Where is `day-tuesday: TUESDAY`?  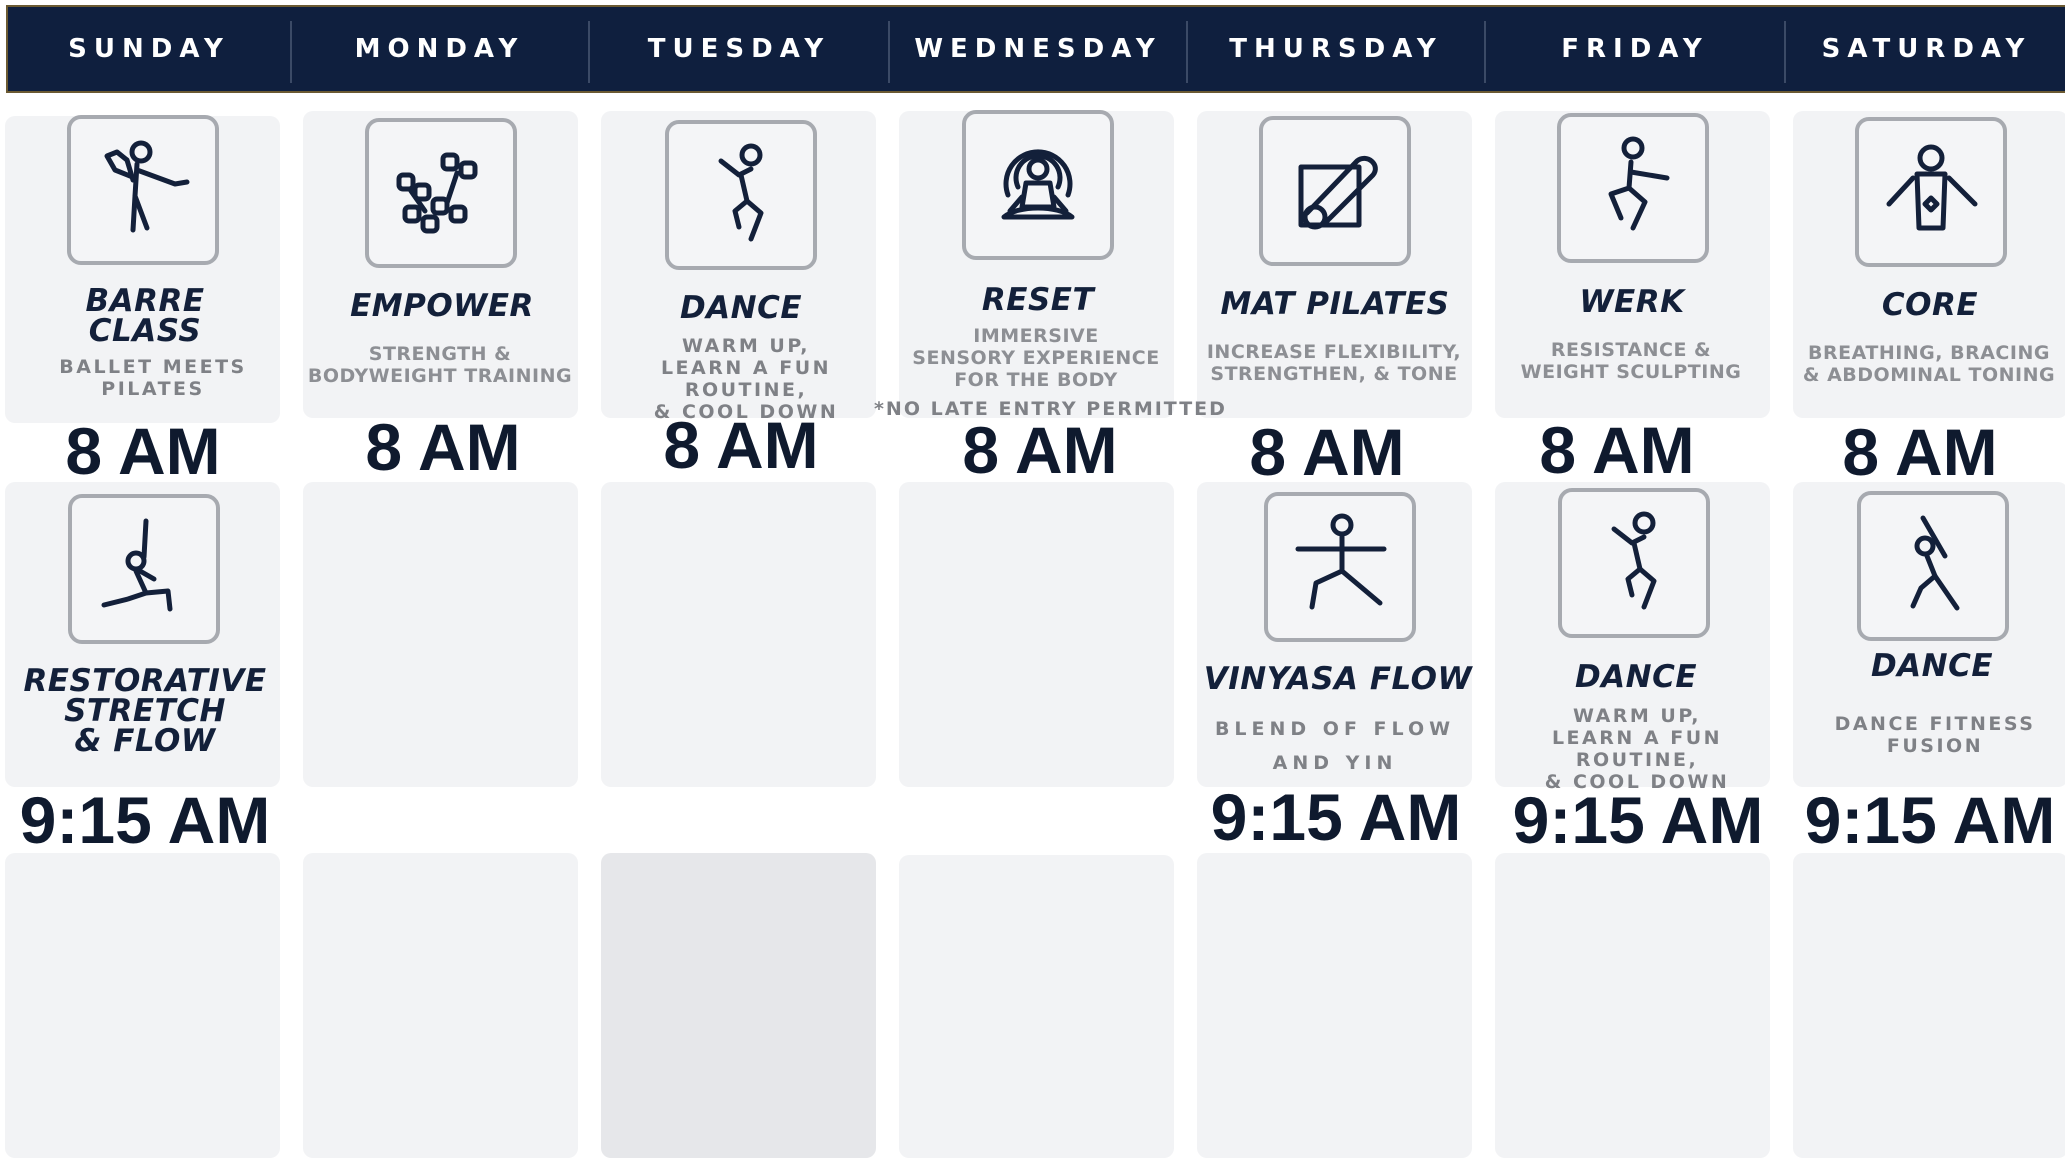
day-tuesday: TUESDAY is located at coordinates (739, 49).